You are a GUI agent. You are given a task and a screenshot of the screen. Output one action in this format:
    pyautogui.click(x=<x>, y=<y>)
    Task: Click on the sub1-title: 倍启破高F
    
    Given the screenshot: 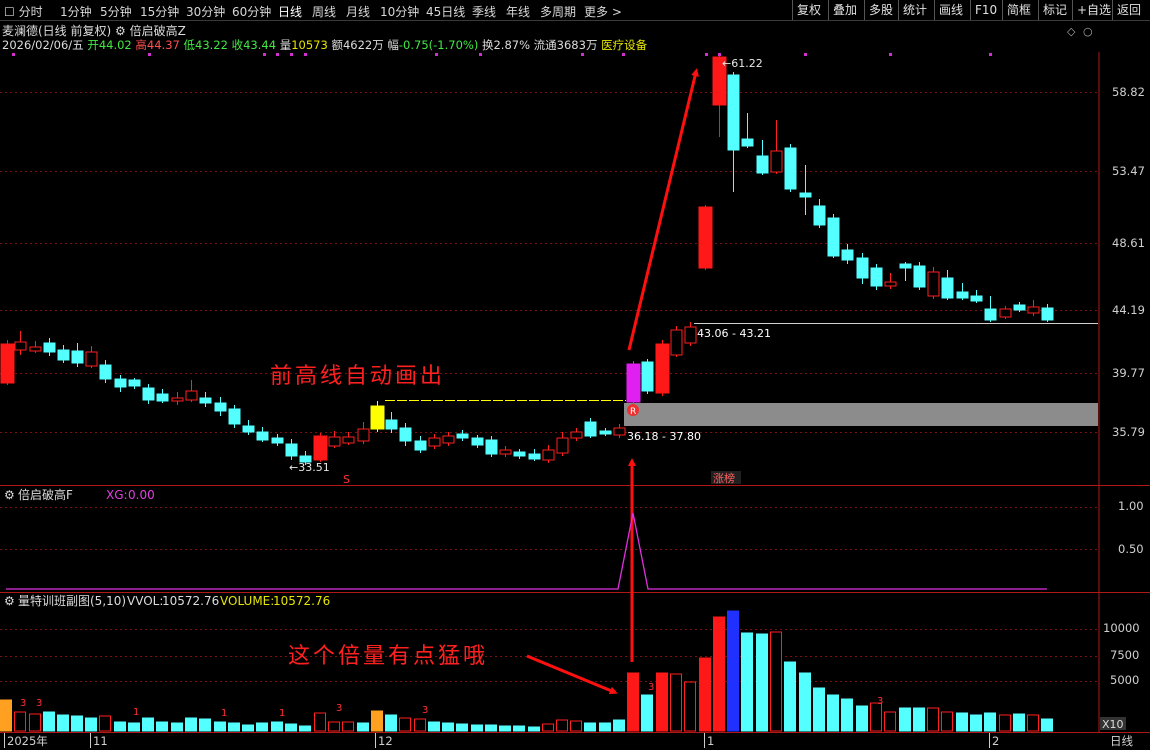 What is the action you would take?
    pyautogui.click(x=45, y=494)
    